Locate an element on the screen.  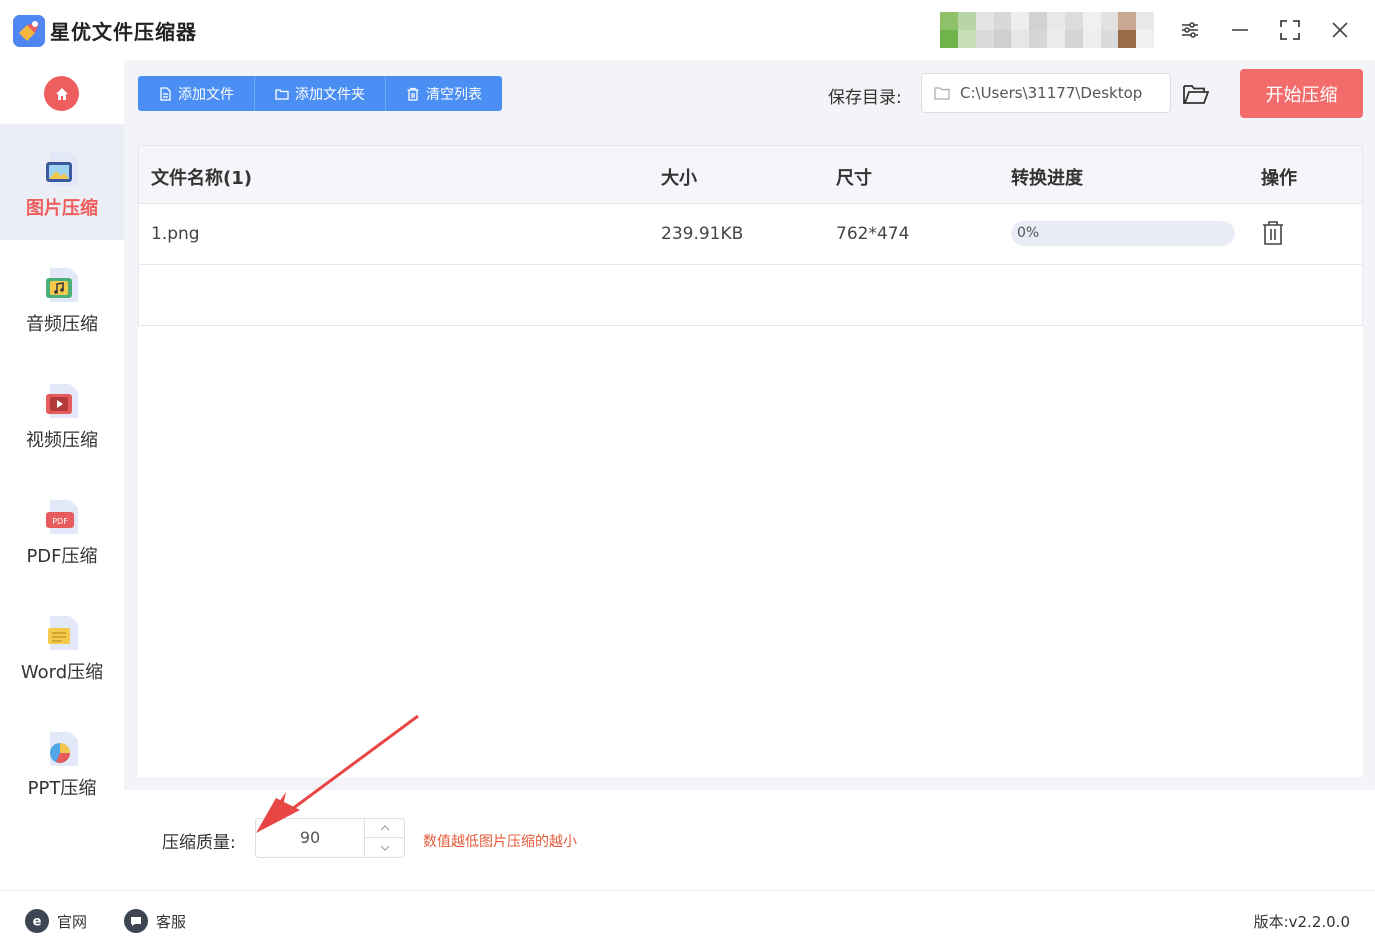
save-directory-value: C:\Users\31177\Desktop is located at coordinates (1051, 93).